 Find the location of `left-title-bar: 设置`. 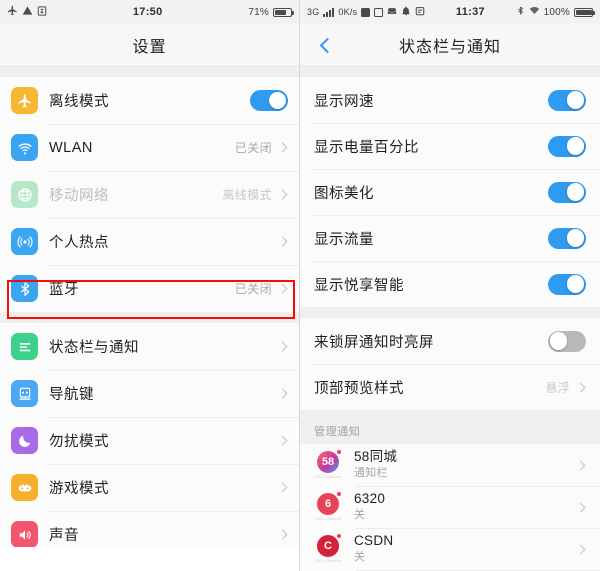

left-title-bar: 设置 is located at coordinates (149, 45).